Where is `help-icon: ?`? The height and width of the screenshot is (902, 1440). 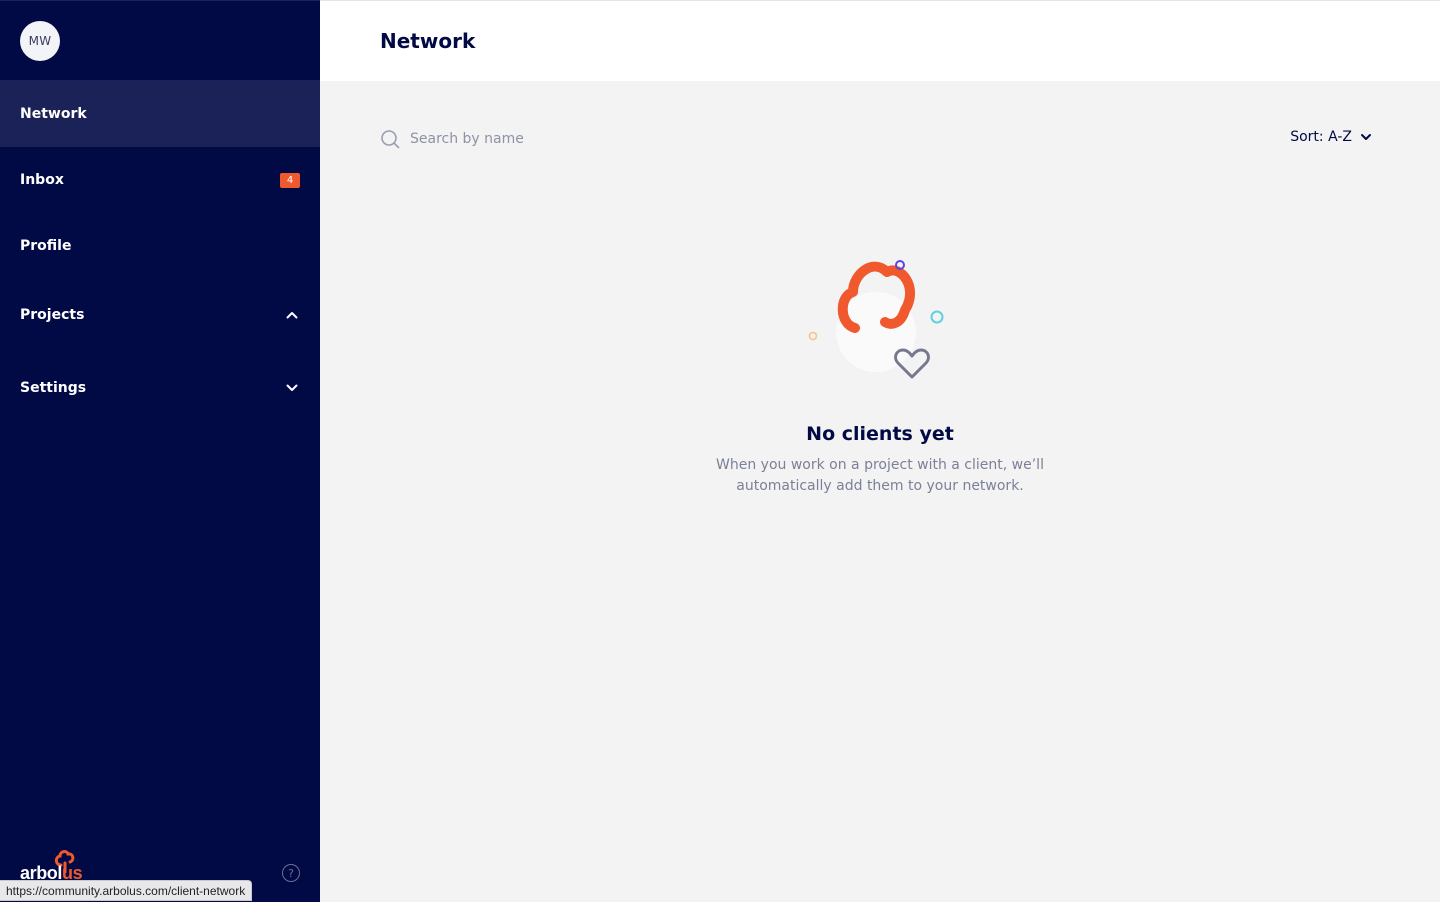
help-icon: ? is located at coordinates (291, 873).